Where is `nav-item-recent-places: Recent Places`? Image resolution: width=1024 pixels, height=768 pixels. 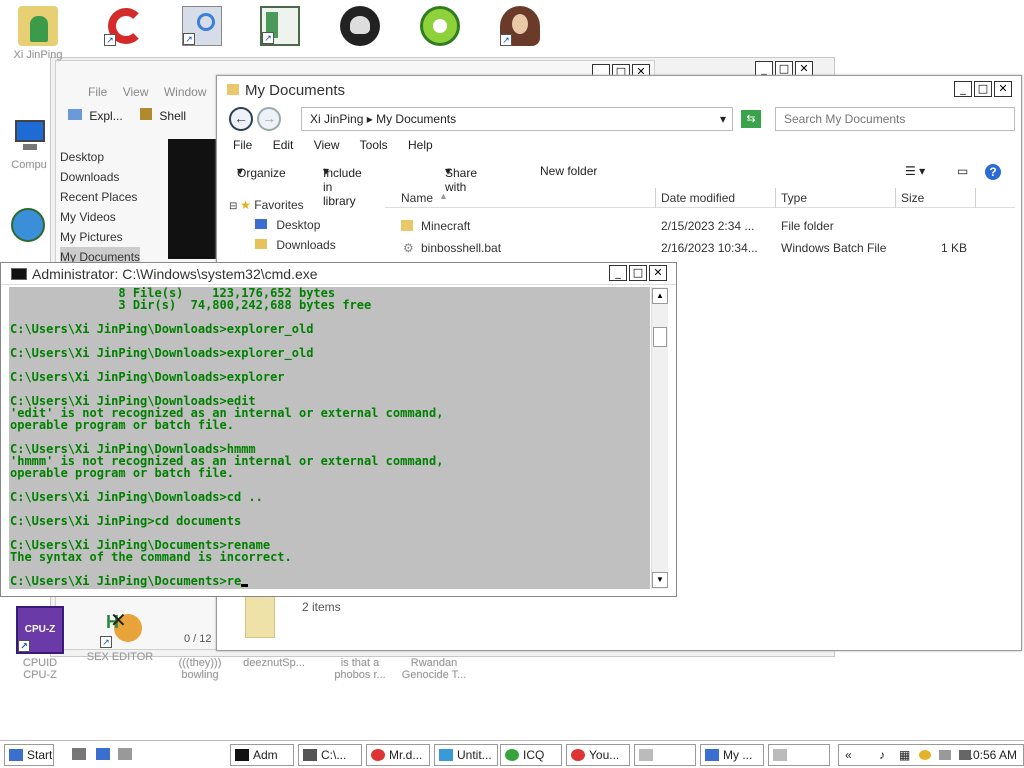
nav-item-recent-places: Recent Places is located at coordinates (100, 197).